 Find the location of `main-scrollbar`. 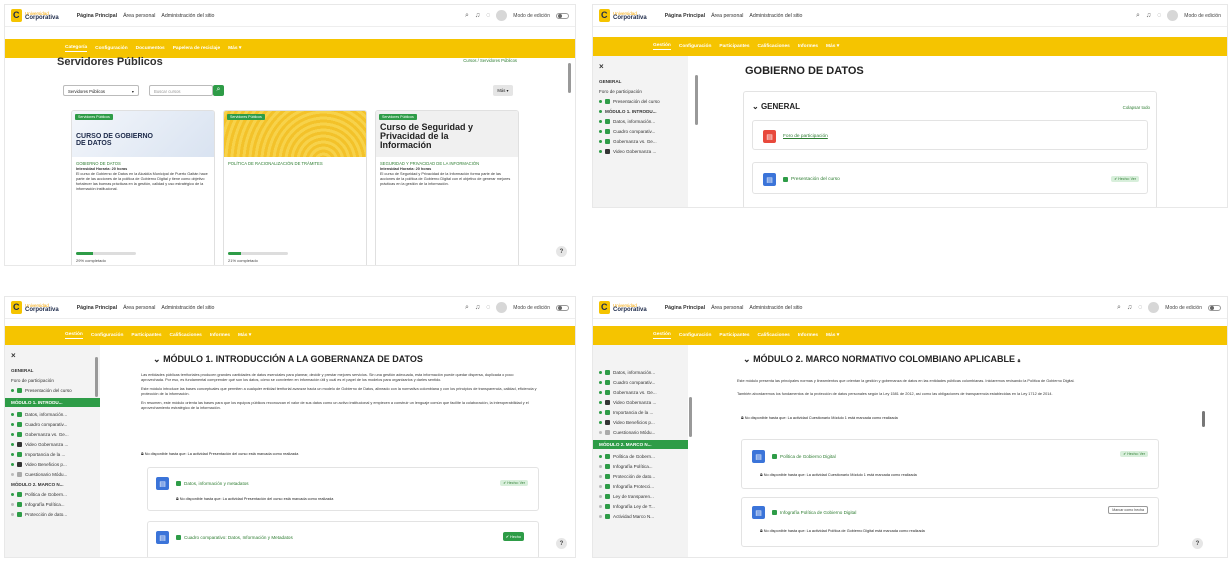

main-scrollbar is located at coordinates (1203, 419).